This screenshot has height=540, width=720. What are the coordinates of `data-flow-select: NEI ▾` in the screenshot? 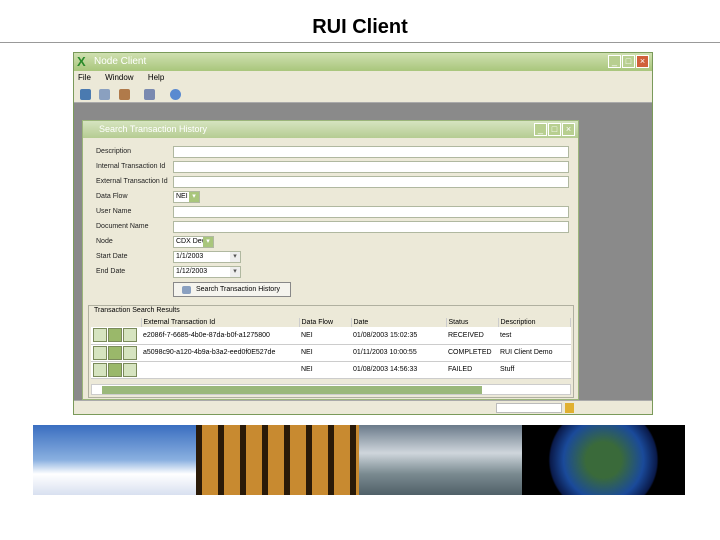 It's located at (186, 197).